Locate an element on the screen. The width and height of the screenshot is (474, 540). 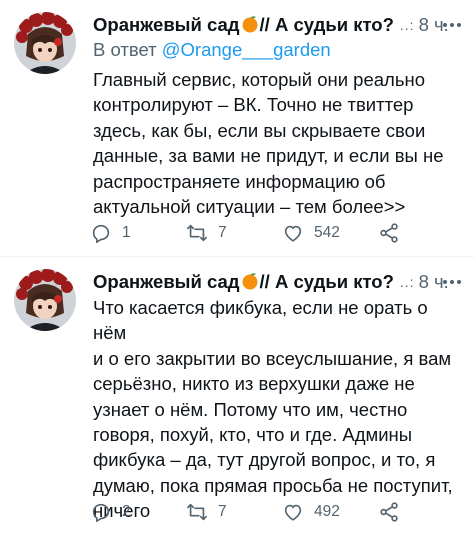
reply-handle-link: @Orange___garden is located at coordinates (246, 49).